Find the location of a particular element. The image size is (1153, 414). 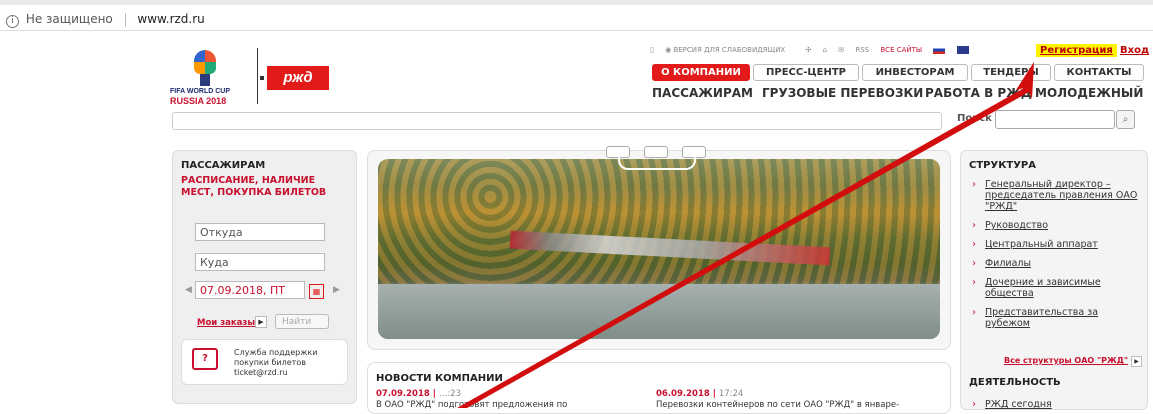

russian-flag-icon is located at coordinates (939, 50).